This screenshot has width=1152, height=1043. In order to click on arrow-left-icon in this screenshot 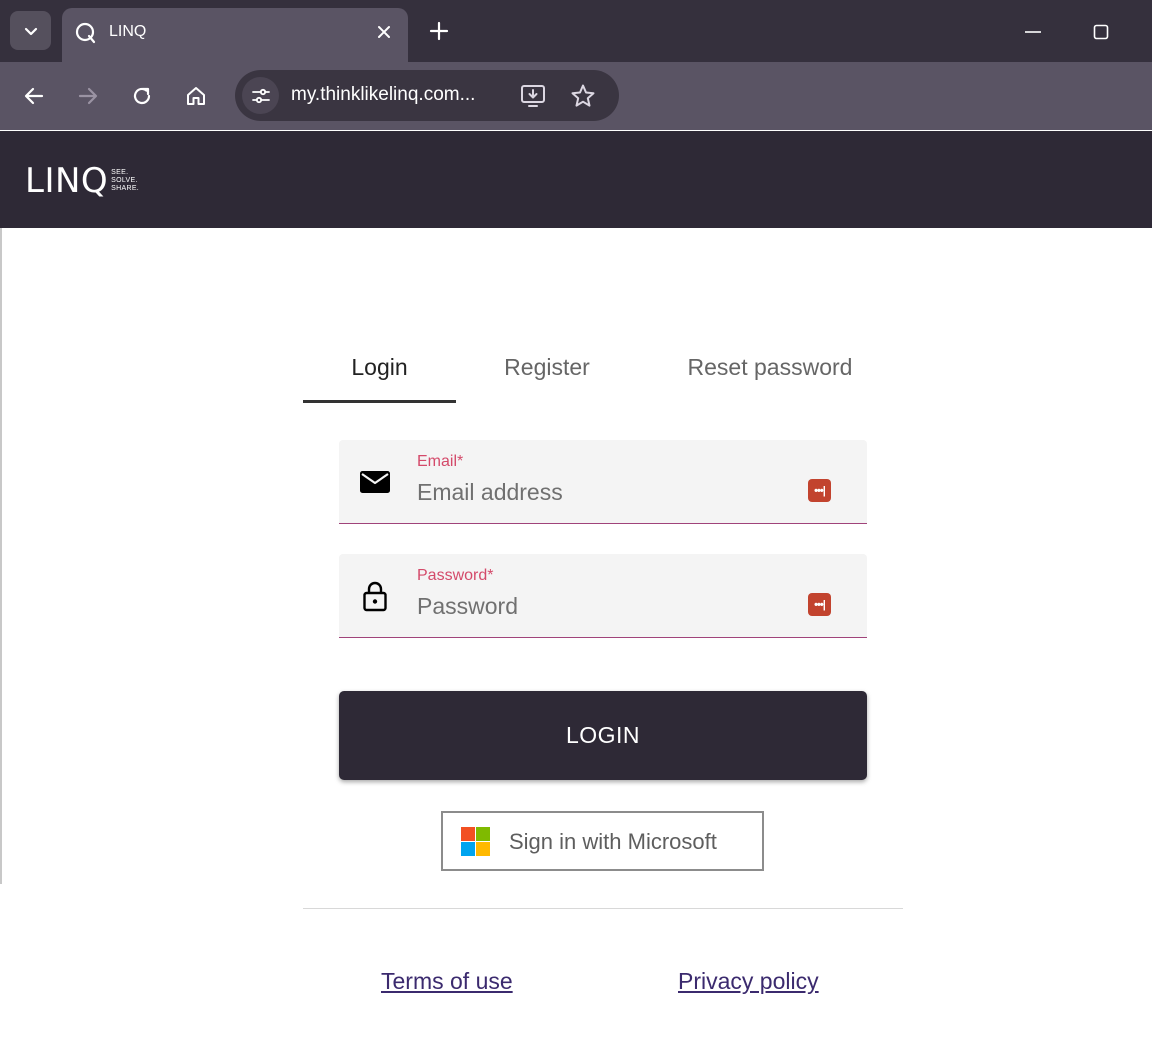, I will do `click(34, 96)`.